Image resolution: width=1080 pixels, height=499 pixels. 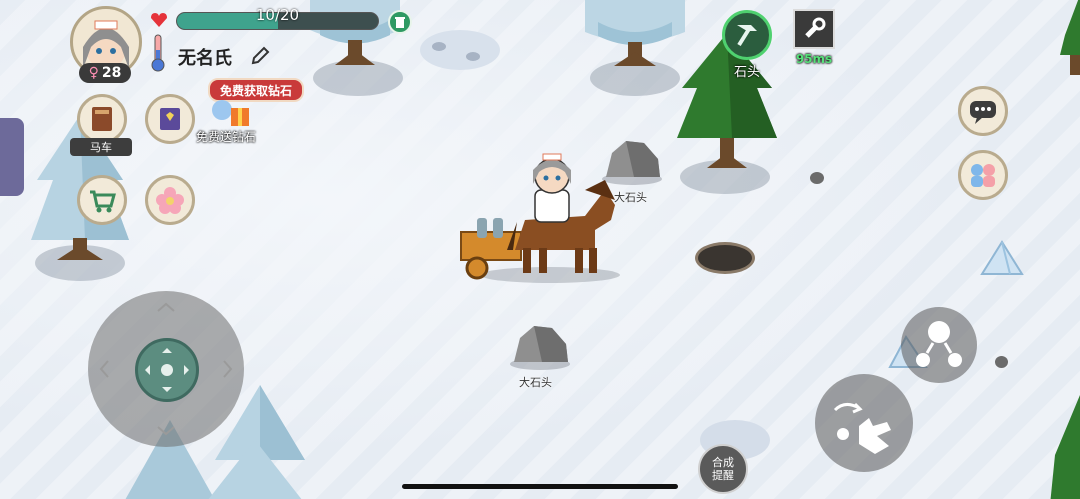 I want to click on player-name: 无名氏, so click(x=205, y=58).